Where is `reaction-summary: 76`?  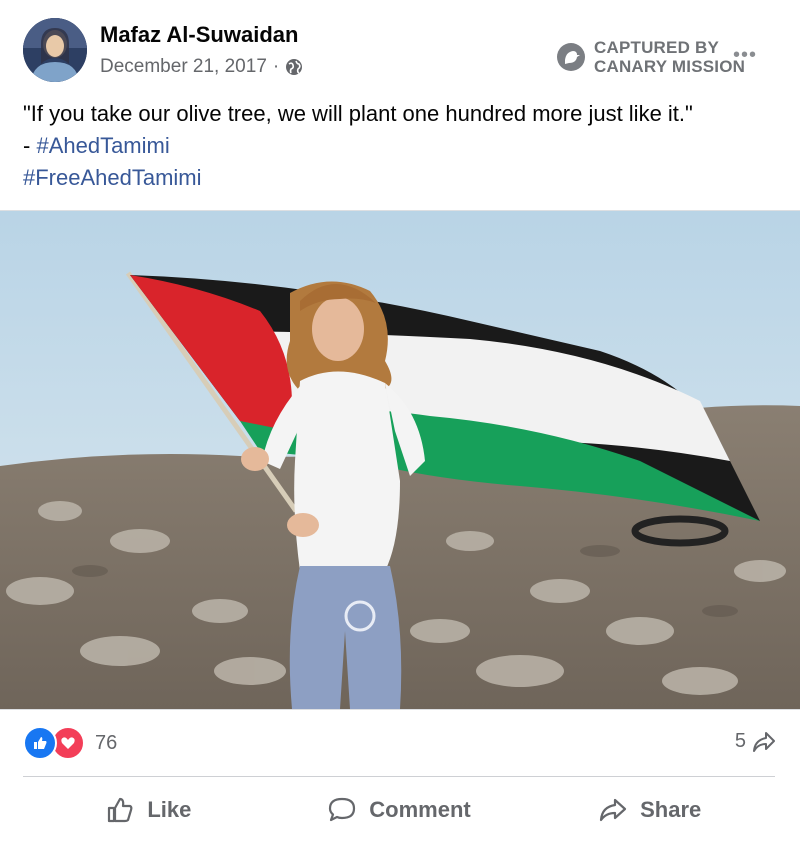 reaction-summary: 76 is located at coordinates (70, 743).